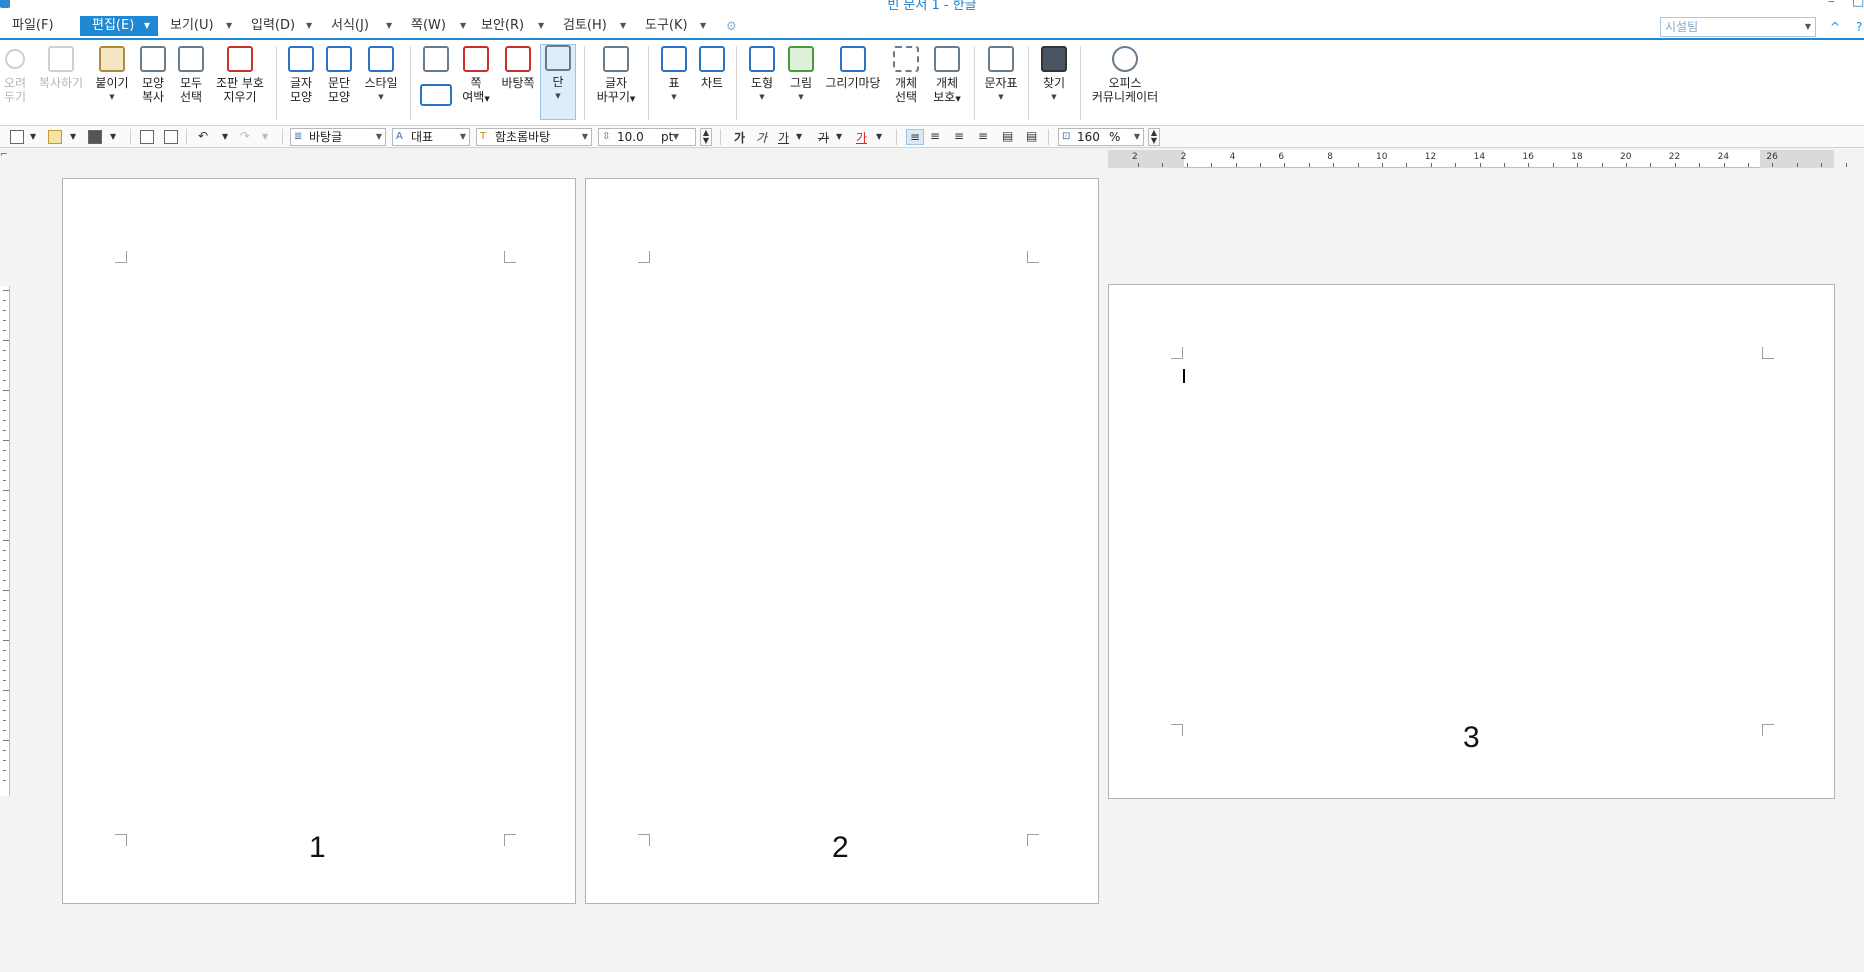 This screenshot has height=972, width=1864. Describe the element at coordinates (5, 159) in the screenshot. I see `ruler-corner: ⌐` at that location.